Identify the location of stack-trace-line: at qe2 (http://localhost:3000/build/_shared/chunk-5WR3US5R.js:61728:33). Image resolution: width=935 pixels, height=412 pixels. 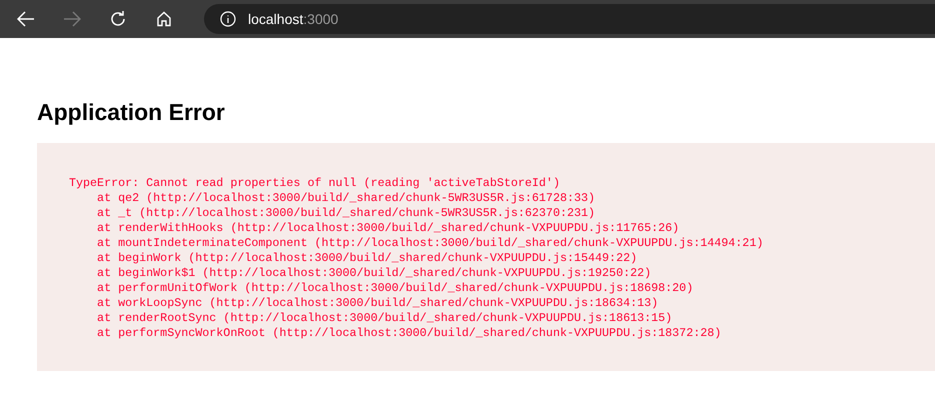
(346, 198).